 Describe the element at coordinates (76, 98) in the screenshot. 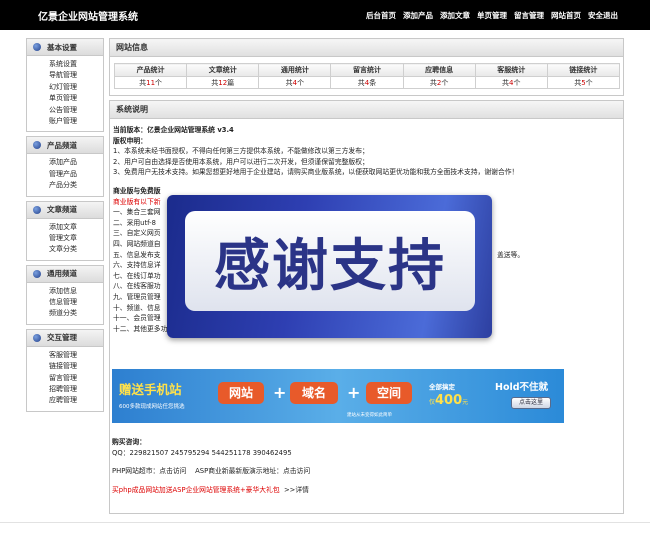

I see `sidebar-item-page-manage: 单页管理` at that location.